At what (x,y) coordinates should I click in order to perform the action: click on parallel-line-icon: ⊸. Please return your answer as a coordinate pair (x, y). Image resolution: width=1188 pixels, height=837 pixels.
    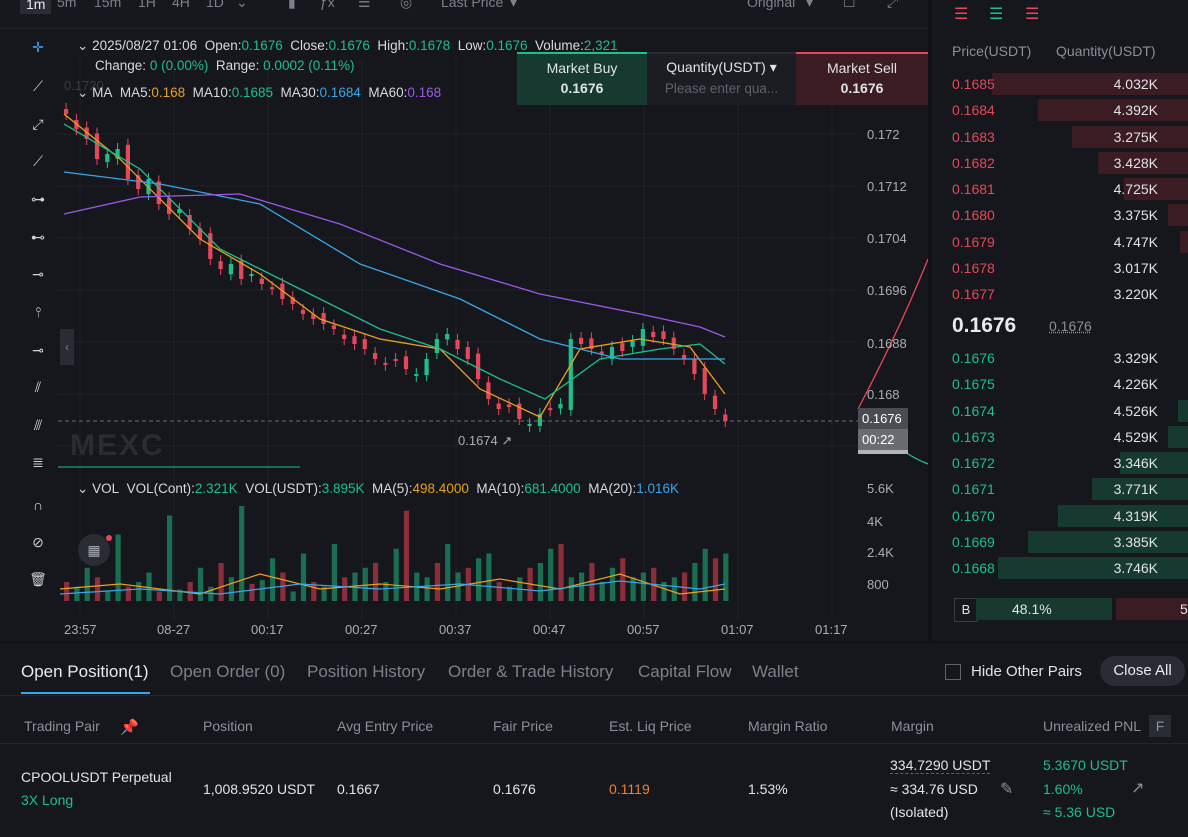
    Looking at the image, I should click on (38, 274).